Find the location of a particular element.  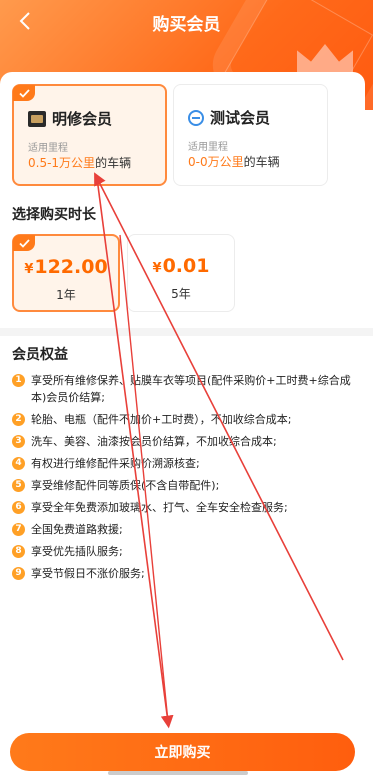

number-badge: 7 is located at coordinates (18, 529).